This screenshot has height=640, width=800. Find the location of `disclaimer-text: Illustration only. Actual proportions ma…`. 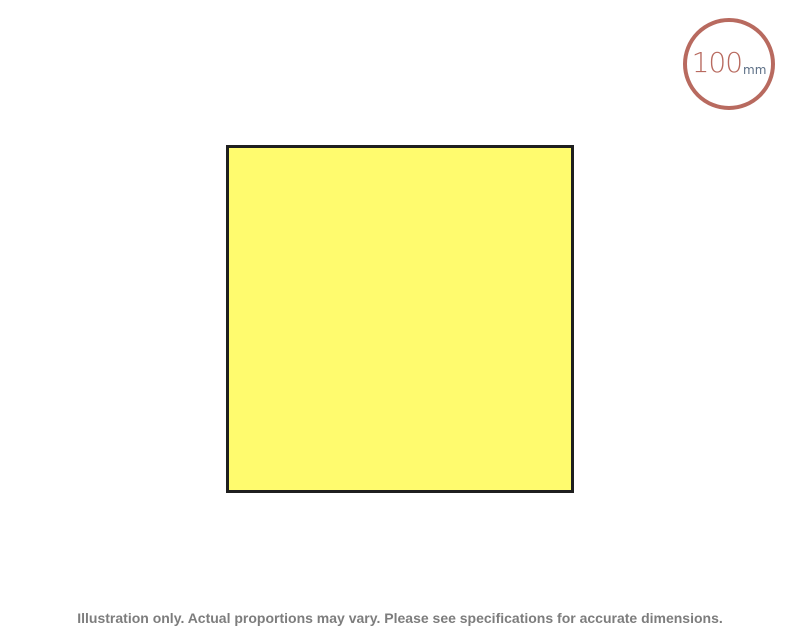

disclaimer-text: Illustration only. Actual proportions ma… is located at coordinates (400, 618).